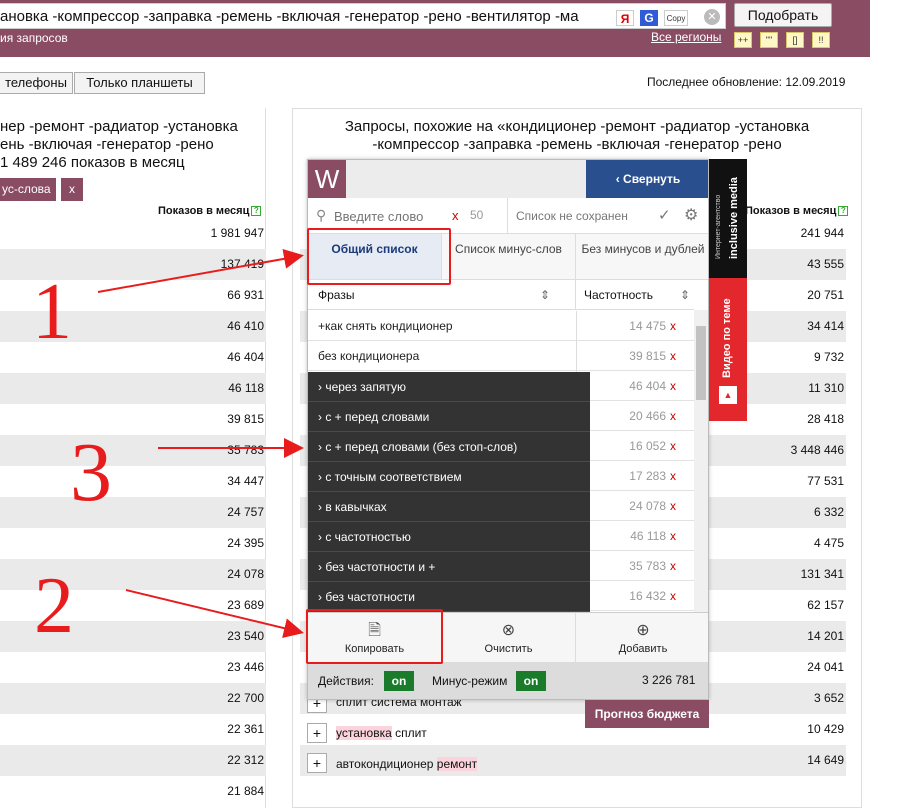  What do you see at coordinates (168, 449) in the screenshot?
I see `annotation-overlay: 1 3 2` at bounding box center [168, 449].